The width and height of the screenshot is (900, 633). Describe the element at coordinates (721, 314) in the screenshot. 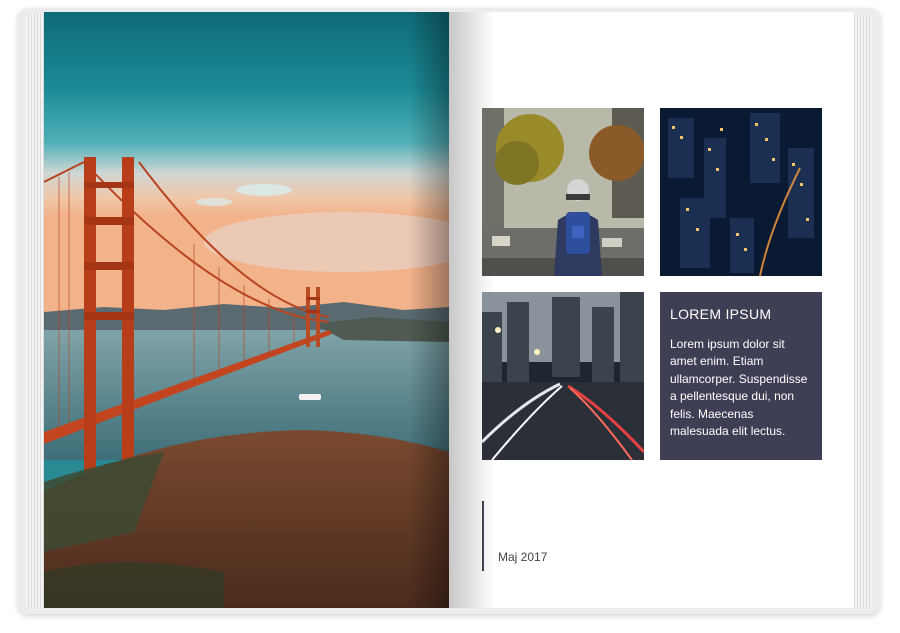

I see `card-heading: LOREM IPSUM` at that location.